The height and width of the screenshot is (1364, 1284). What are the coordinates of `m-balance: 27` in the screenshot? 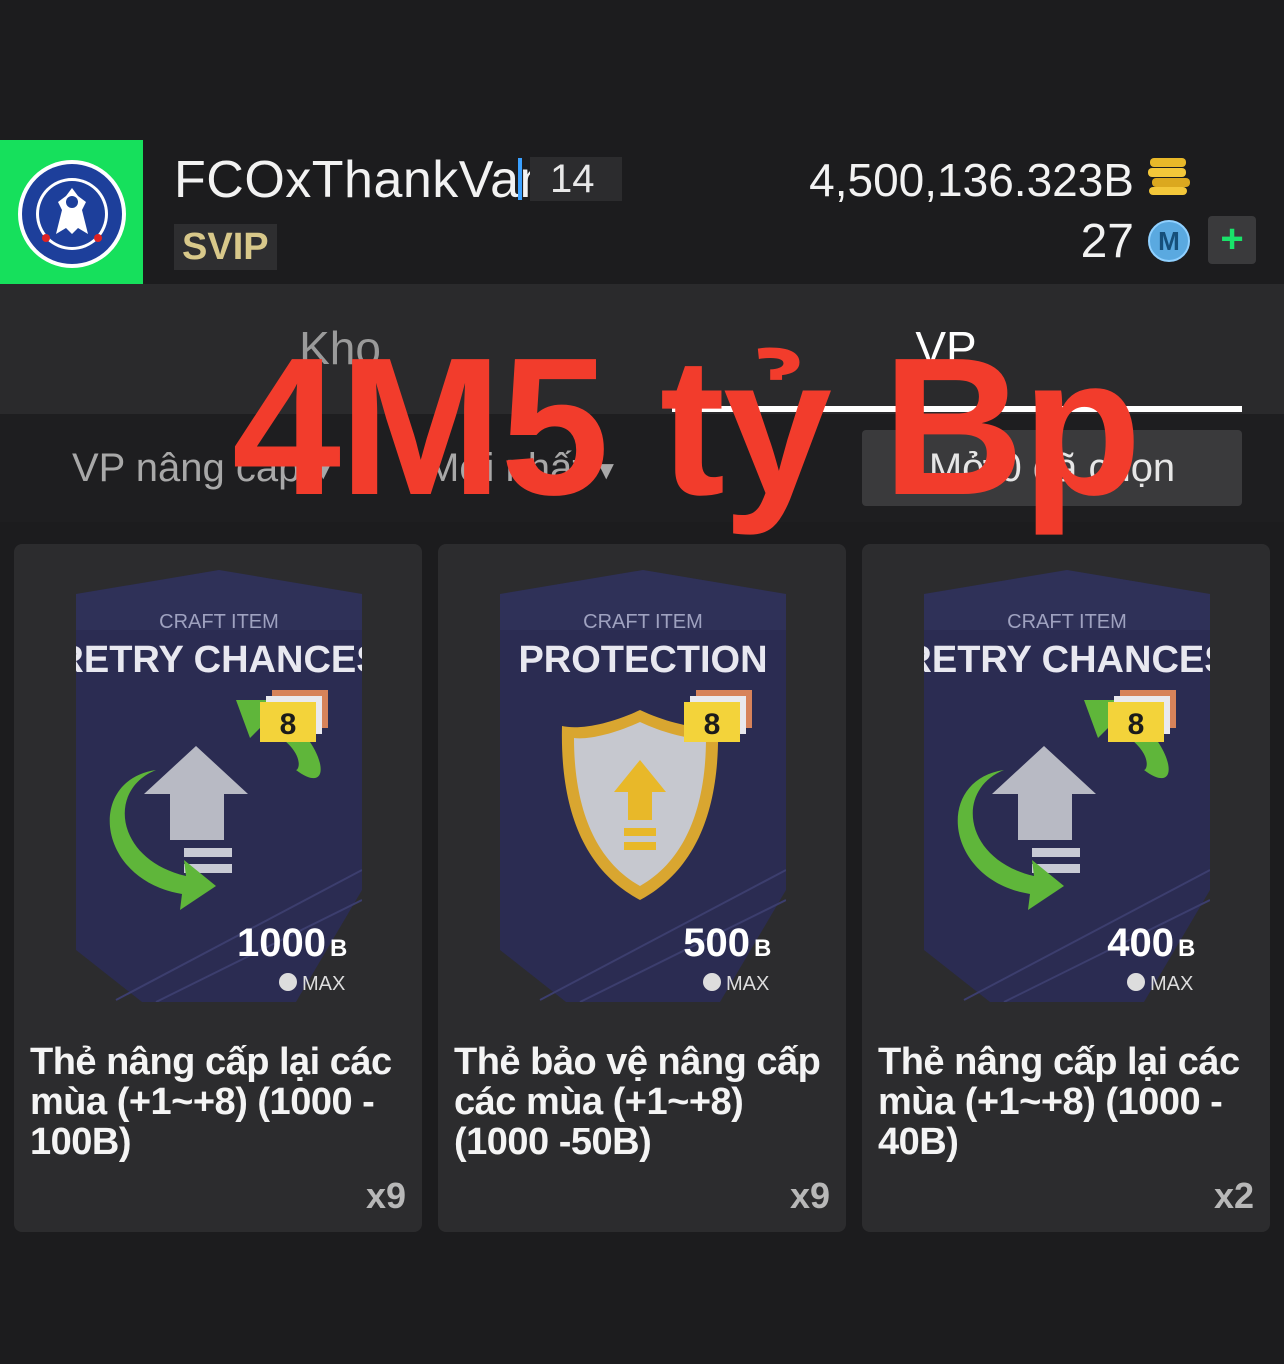 It's located at (1107, 241).